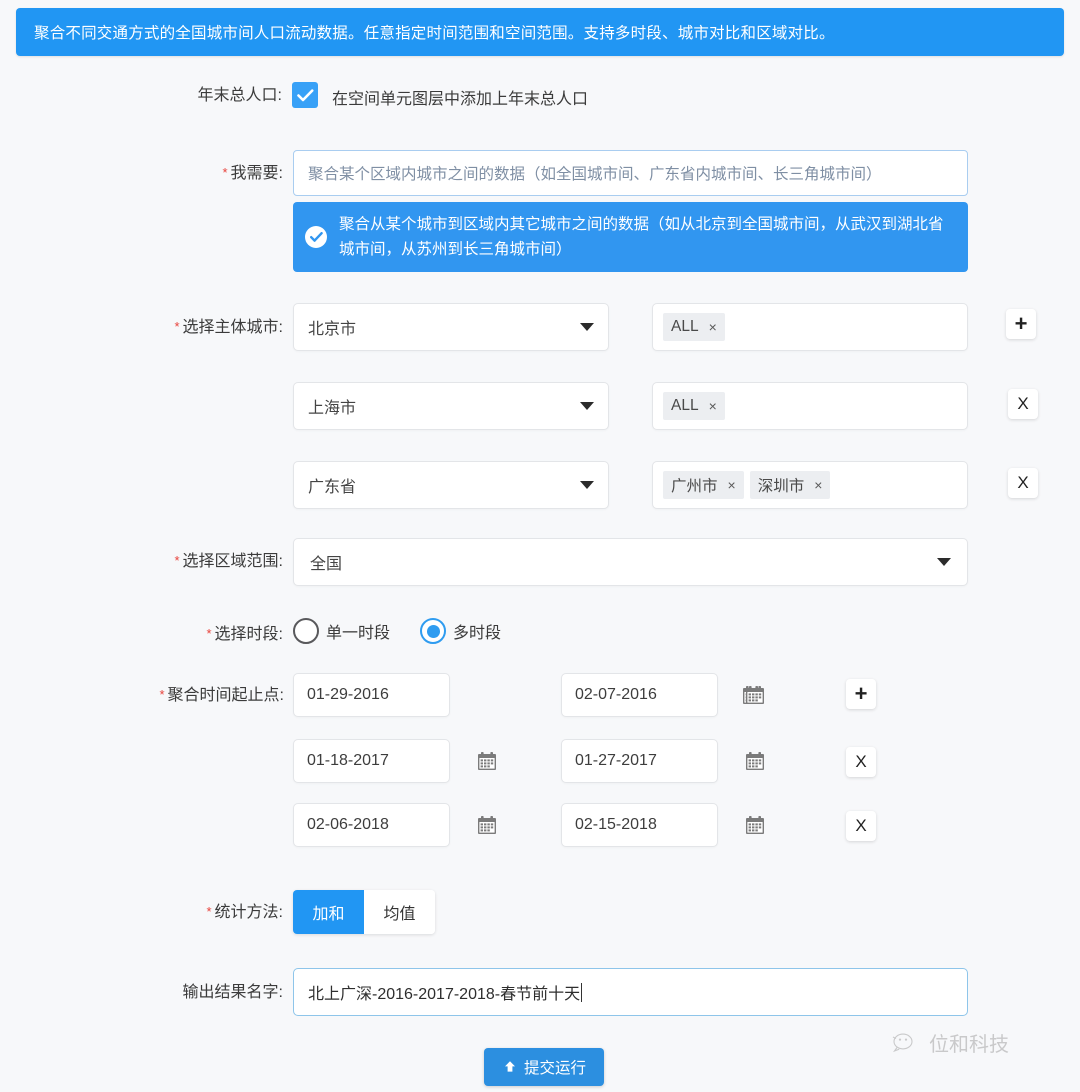 The width and height of the screenshot is (1080, 1092). What do you see at coordinates (232, 327) in the screenshot?
I see `subject-cities-label-text: 选择主体城市:` at bounding box center [232, 327].